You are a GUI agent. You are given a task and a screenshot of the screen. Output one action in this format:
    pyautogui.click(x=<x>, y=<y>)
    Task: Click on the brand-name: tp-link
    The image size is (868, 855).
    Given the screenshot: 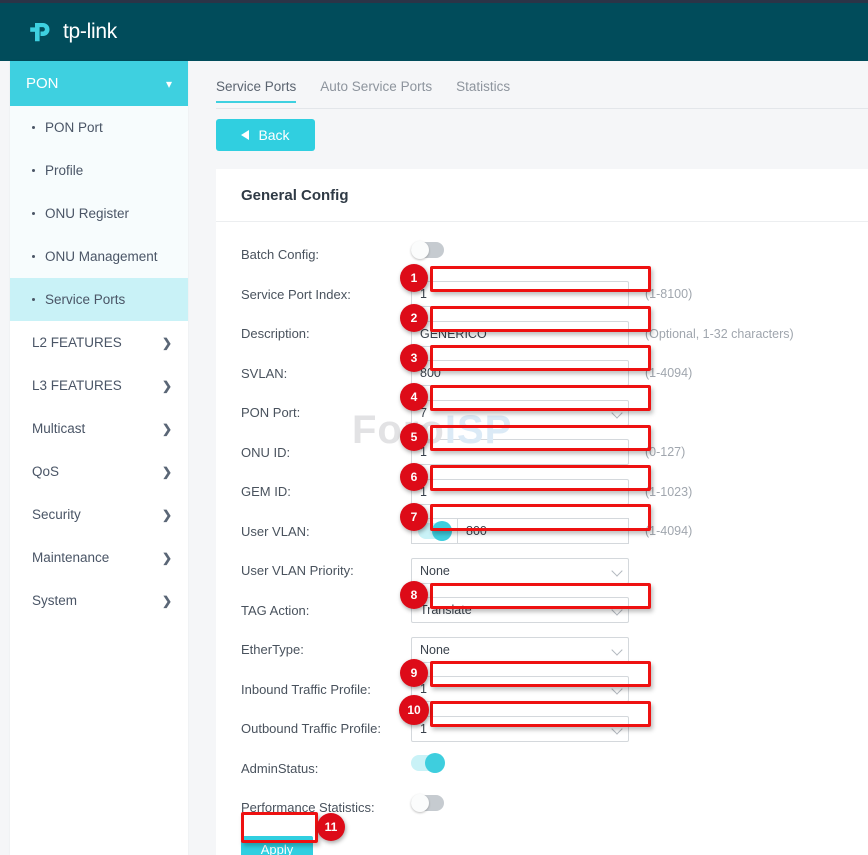 What is the action you would take?
    pyautogui.click(x=90, y=31)
    